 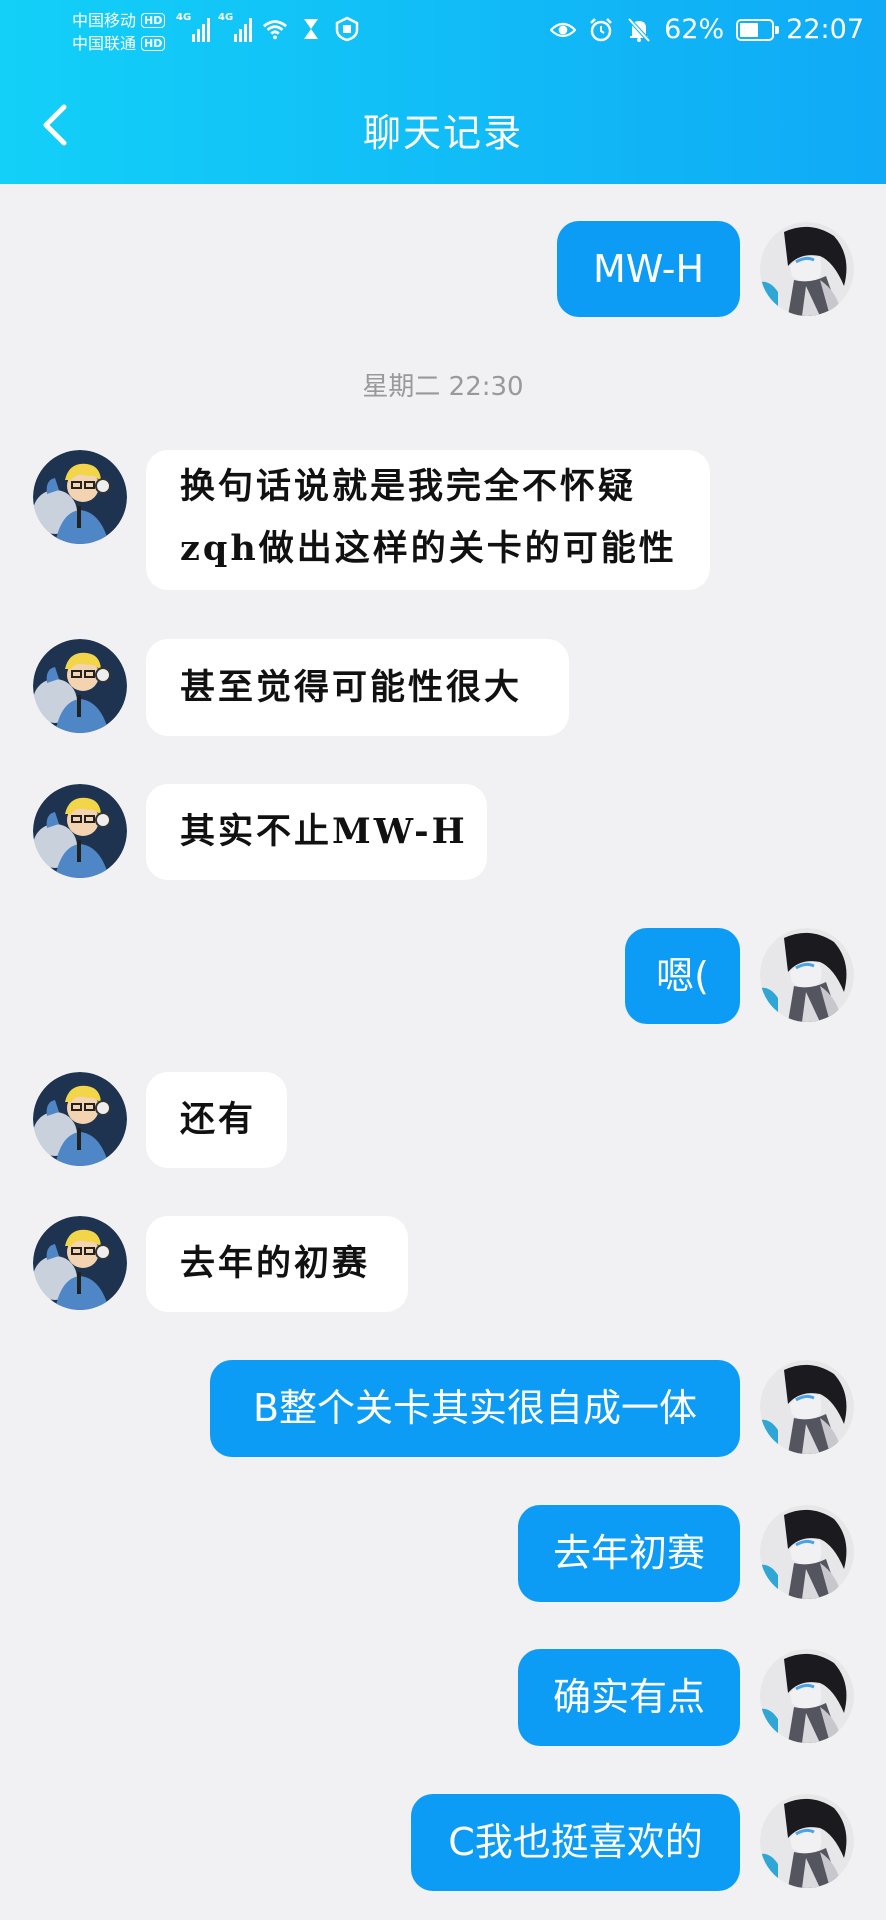 I want to click on status-right: 62% 22:07, so click(x=707, y=29).